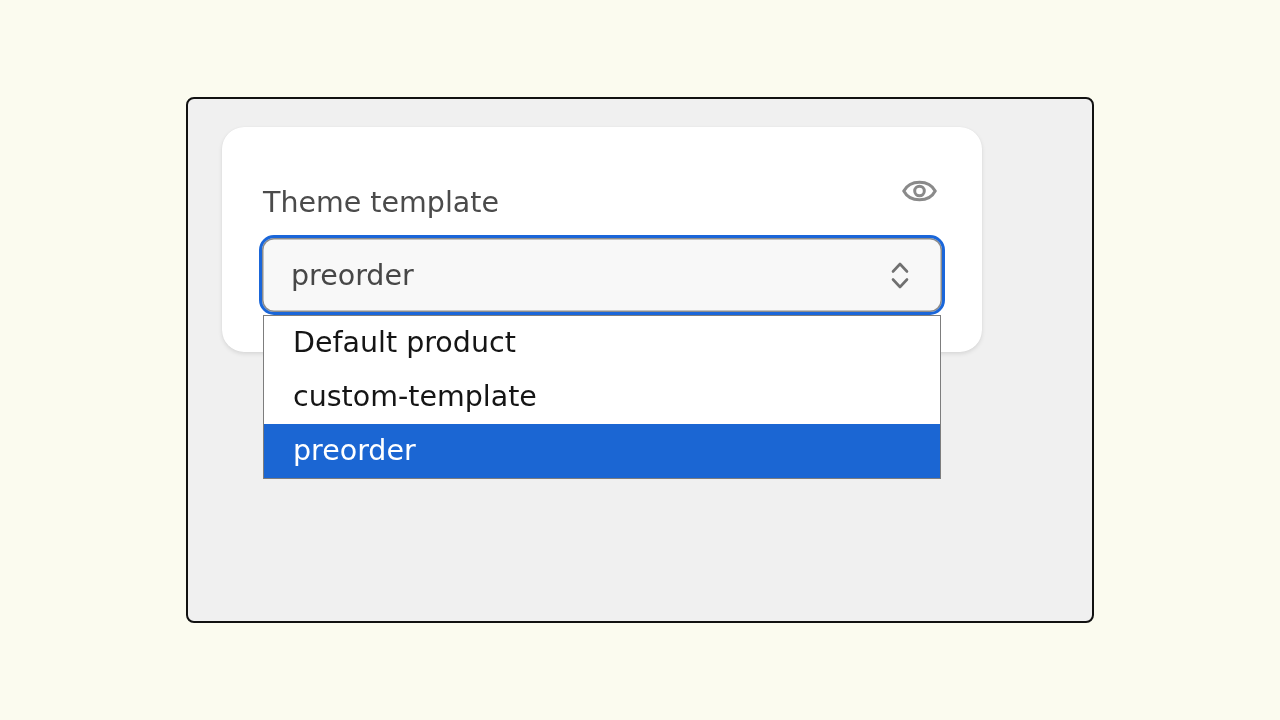 The image size is (1280, 720). What do you see at coordinates (602, 275) in the screenshot?
I see `select-field: preorder` at bounding box center [602, 275].